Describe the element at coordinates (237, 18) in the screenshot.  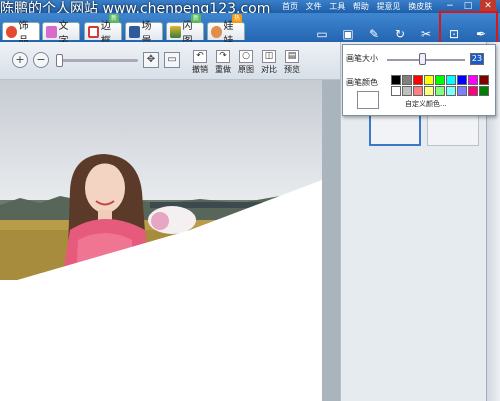
I see `hot-badge: 热` at that location.